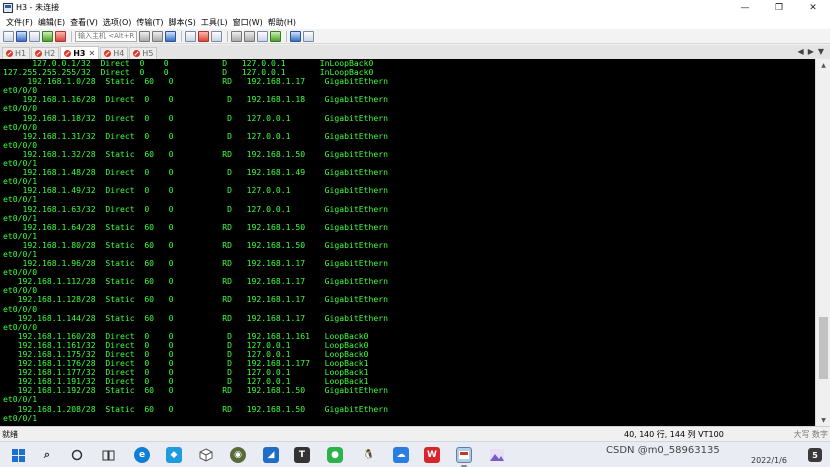 The width and height of the screenshot is (830, 467). Describe the element at coordinates (148, 53) in the screenshot. I see `tab-label: H5` at that location.